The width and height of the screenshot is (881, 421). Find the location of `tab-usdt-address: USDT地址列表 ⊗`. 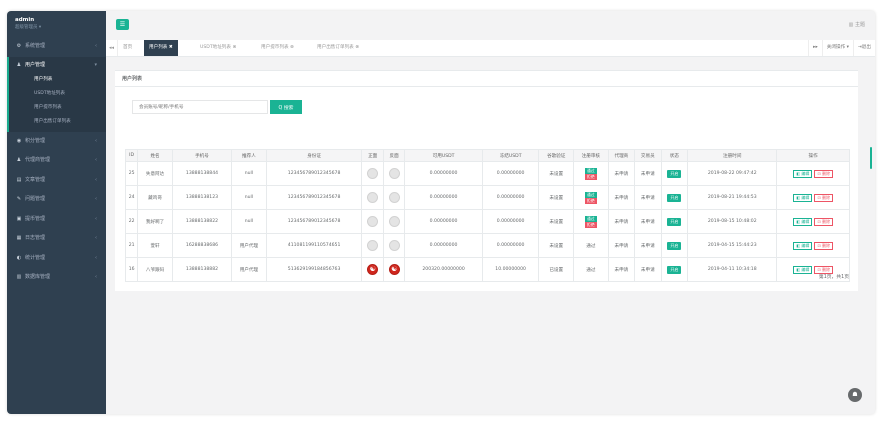

tab-usdt-address: USDT地址列表 ⊗ is located at coordinates (218, 48).